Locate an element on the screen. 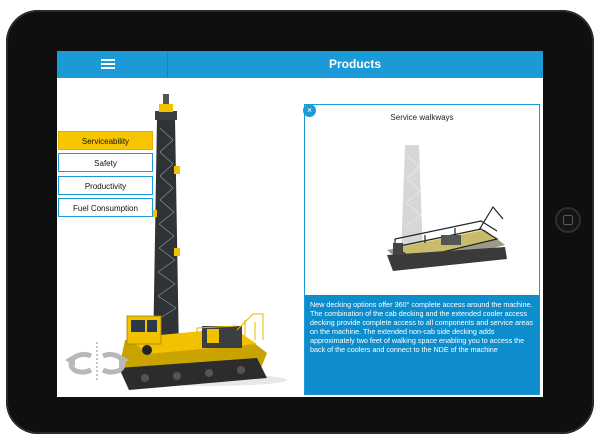 The image size is (600, 440). top-bar: Products is located at coordinates (300, 64).